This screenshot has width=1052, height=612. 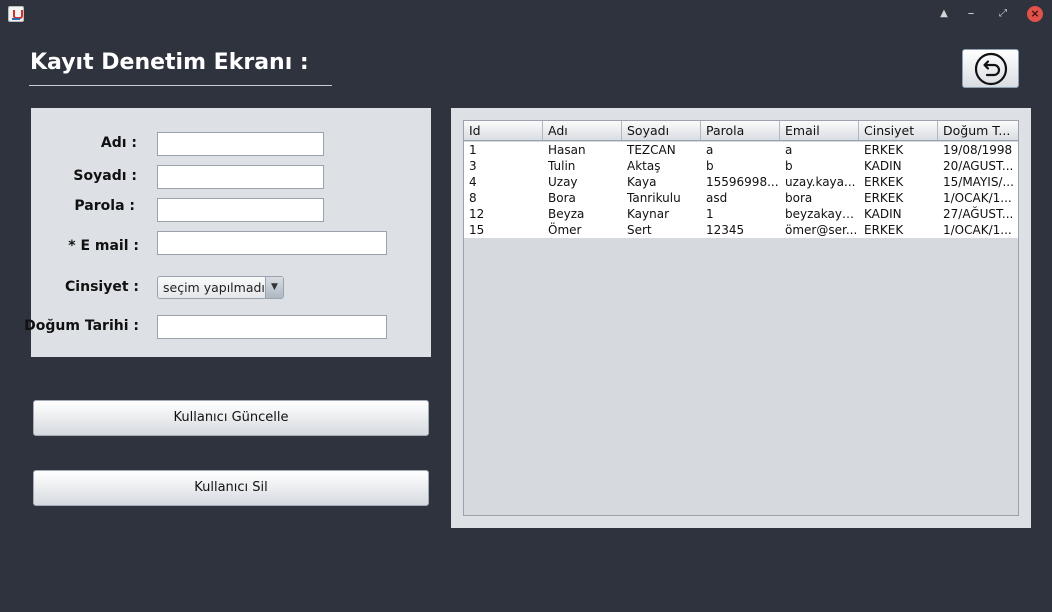 What do you see at coordinates (654, 198) in the screenshot?
I see `cell-surname: Tanrikulu` at bounding box center [654, 198].